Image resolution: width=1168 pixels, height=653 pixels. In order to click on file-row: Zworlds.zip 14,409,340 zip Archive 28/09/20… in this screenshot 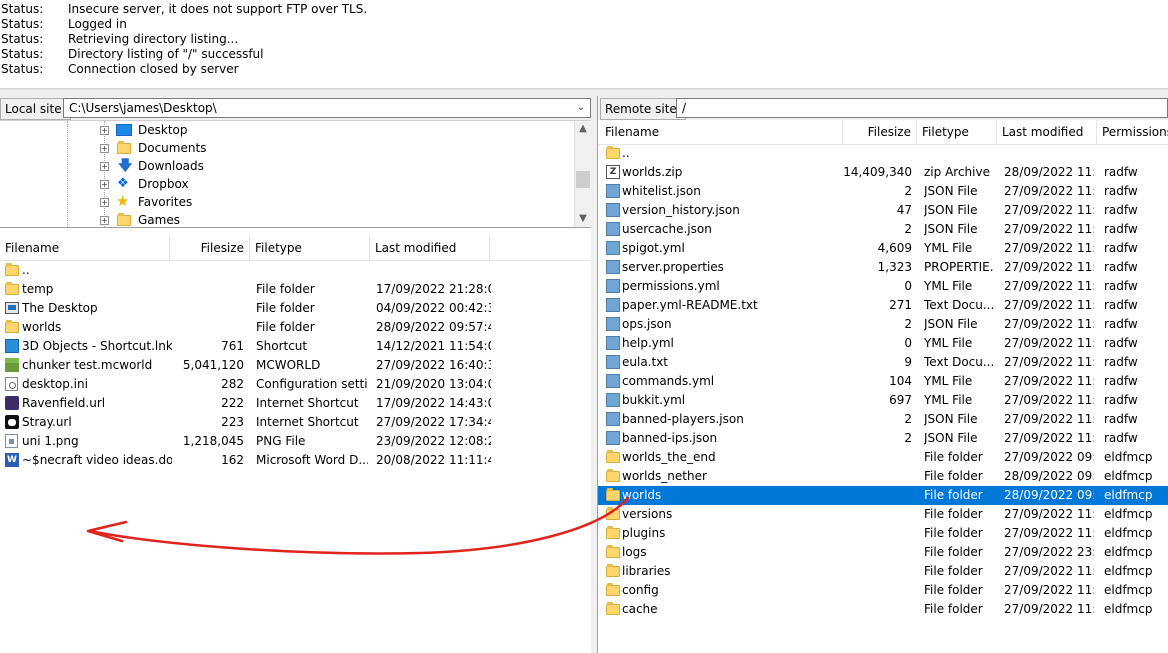, I will do `click(883, 172)`.